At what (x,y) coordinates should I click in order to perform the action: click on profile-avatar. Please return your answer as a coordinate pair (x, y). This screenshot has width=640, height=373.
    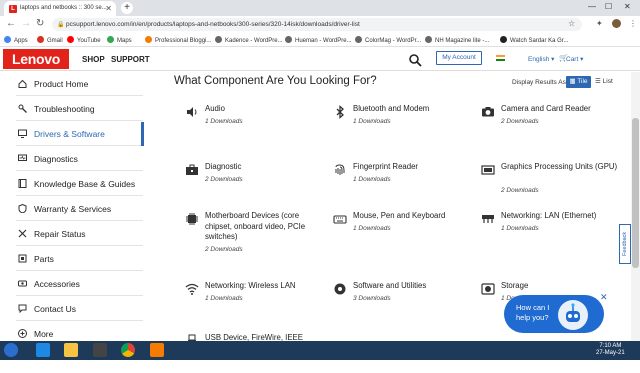
    Looking at the image, I should click on (616, 23).